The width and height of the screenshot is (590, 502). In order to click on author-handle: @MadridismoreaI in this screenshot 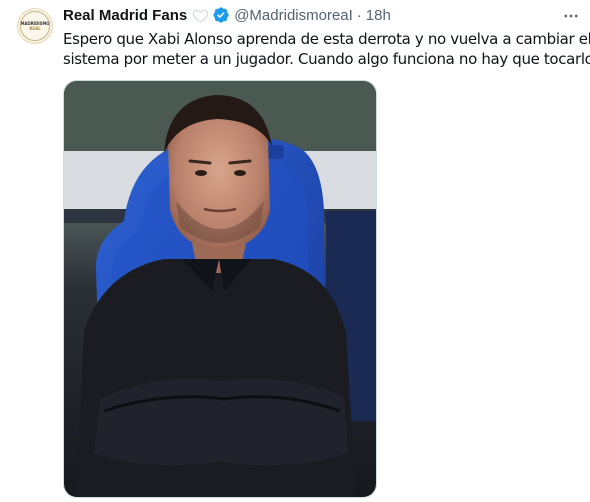, I will do `click(293, 15)`.